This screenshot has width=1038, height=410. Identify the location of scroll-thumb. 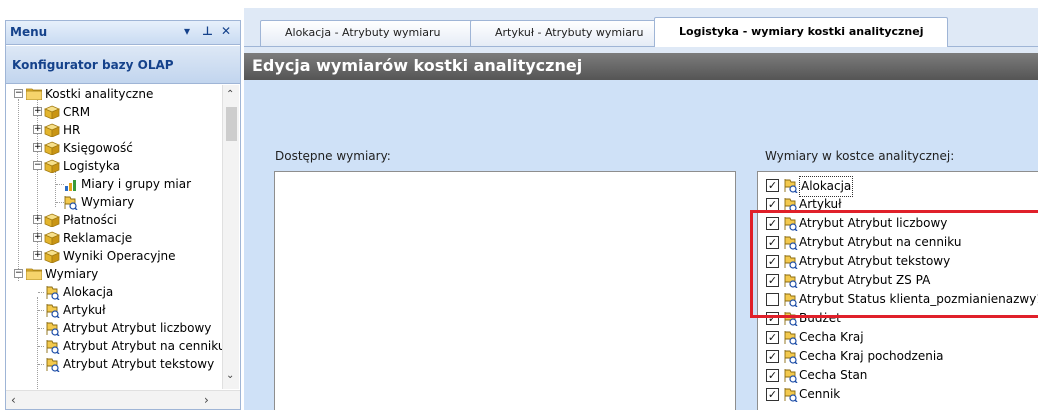
(231, 124).